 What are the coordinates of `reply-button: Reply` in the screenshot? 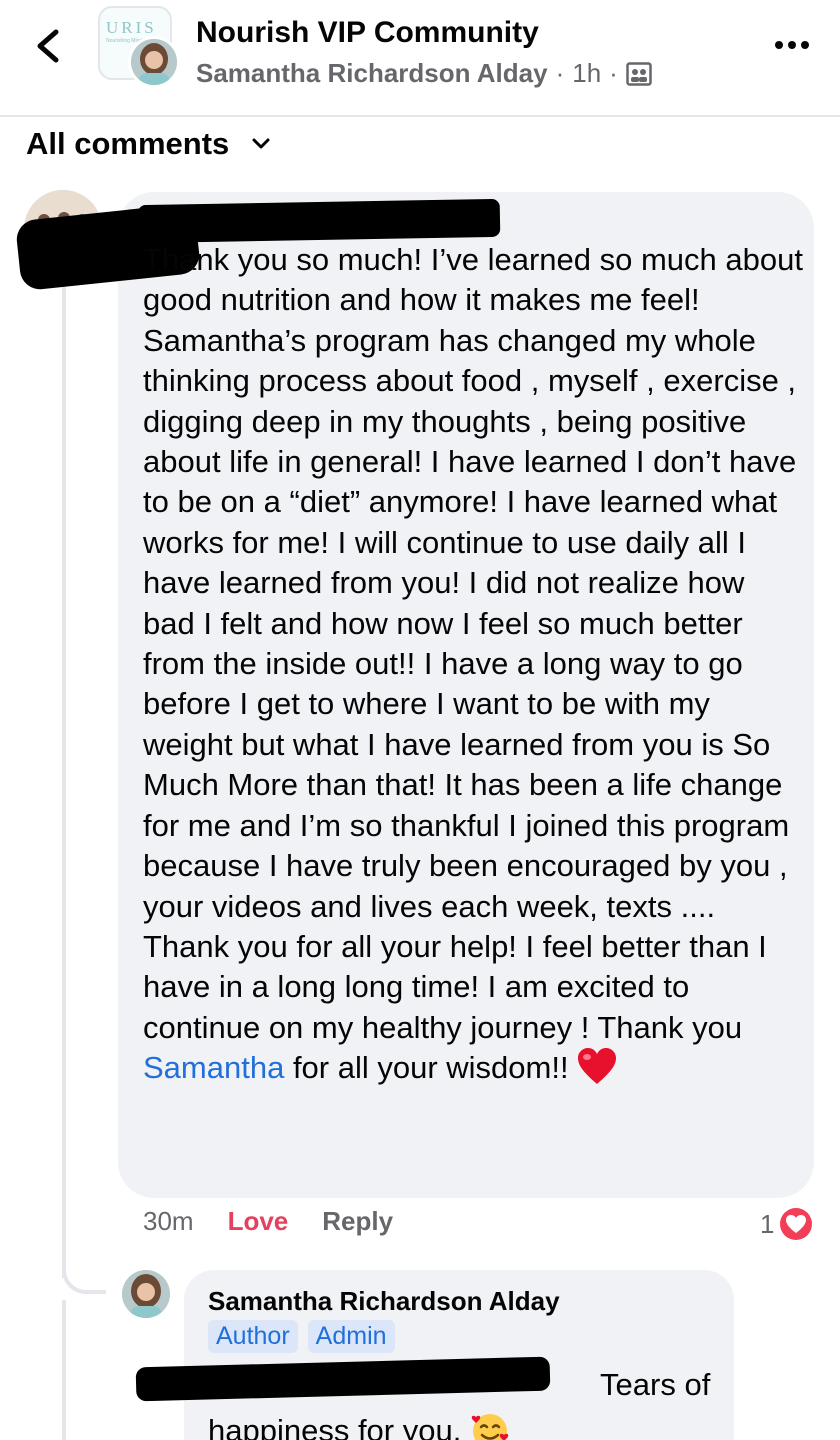 It's located at (357, 1221).